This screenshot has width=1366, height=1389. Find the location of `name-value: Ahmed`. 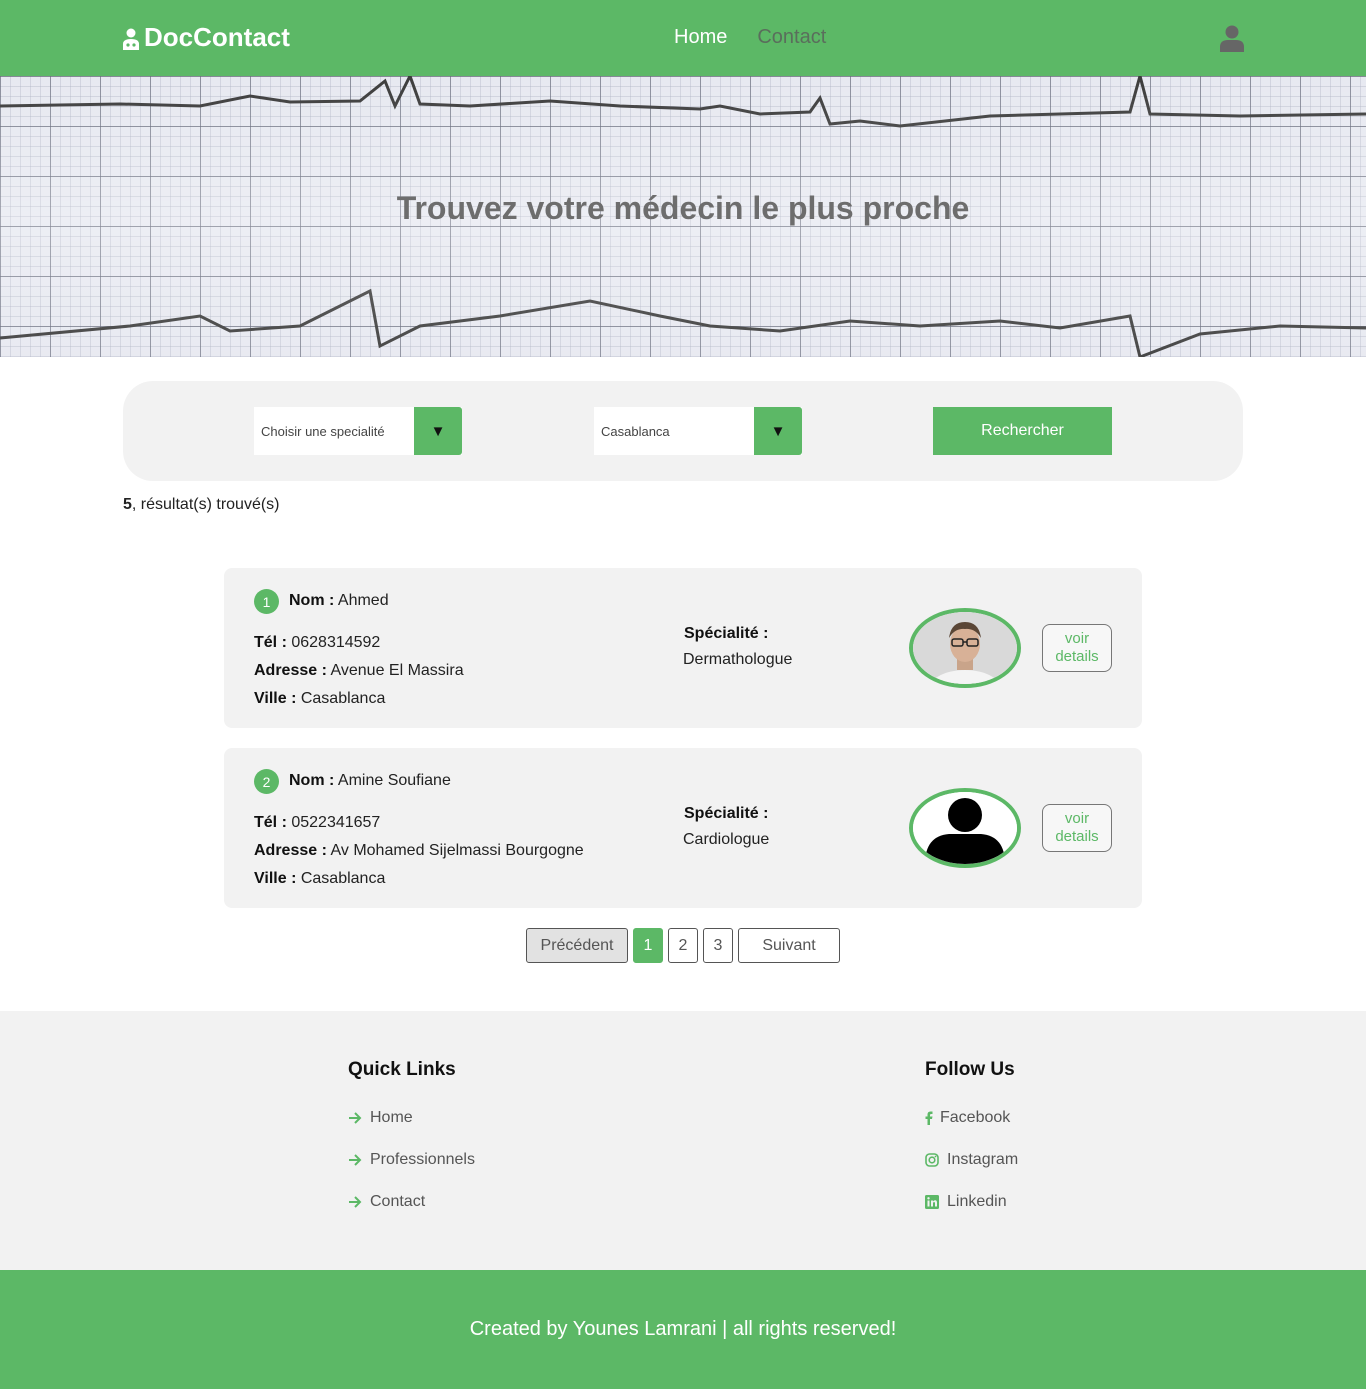

name-value: Ahmed is located at coordinates (363, 600).